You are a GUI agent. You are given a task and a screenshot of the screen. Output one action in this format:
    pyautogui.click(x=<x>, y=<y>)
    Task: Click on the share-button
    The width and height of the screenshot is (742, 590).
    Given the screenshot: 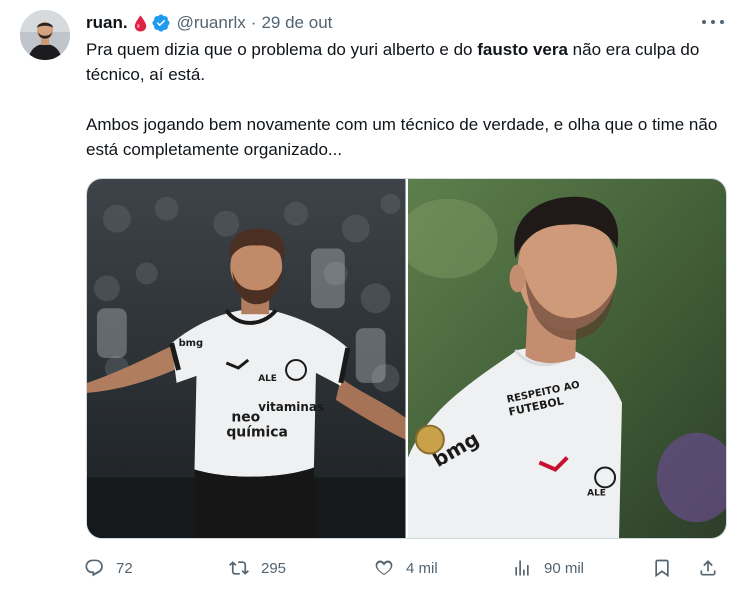 What is the action you would take?
    pyautogui.click(x=708, y=568)
    